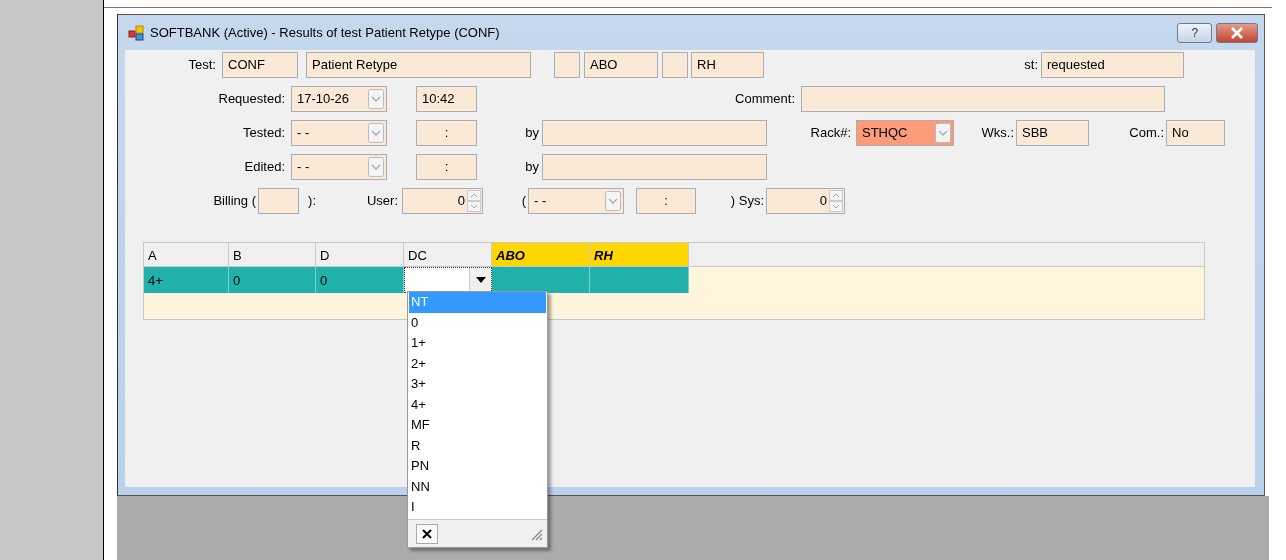 The height and width of the screenshot is (560, 1286). I want to click on field-label: ):, so click(311, 201).